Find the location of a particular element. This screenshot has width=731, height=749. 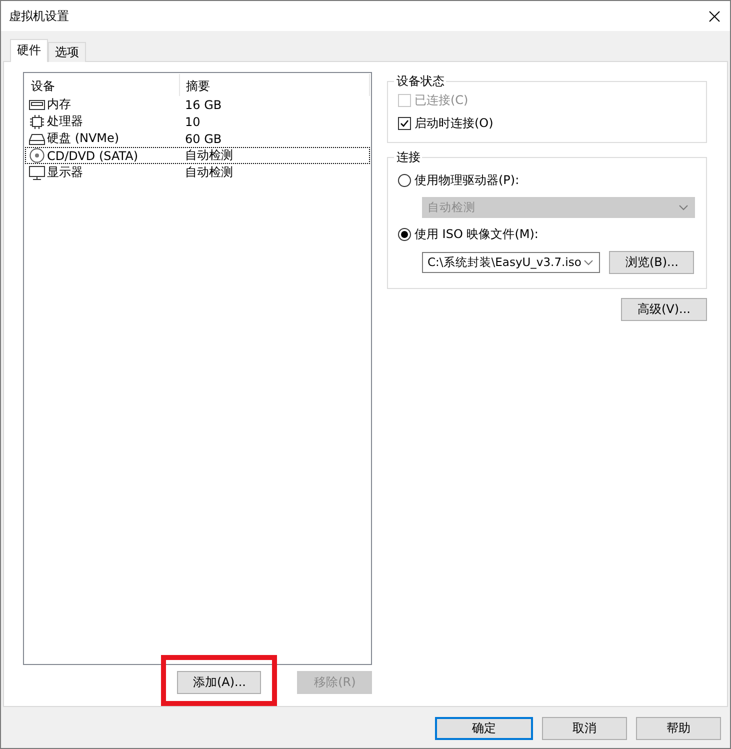

dialog-button: 取消 is located at coordinates (584, 728).